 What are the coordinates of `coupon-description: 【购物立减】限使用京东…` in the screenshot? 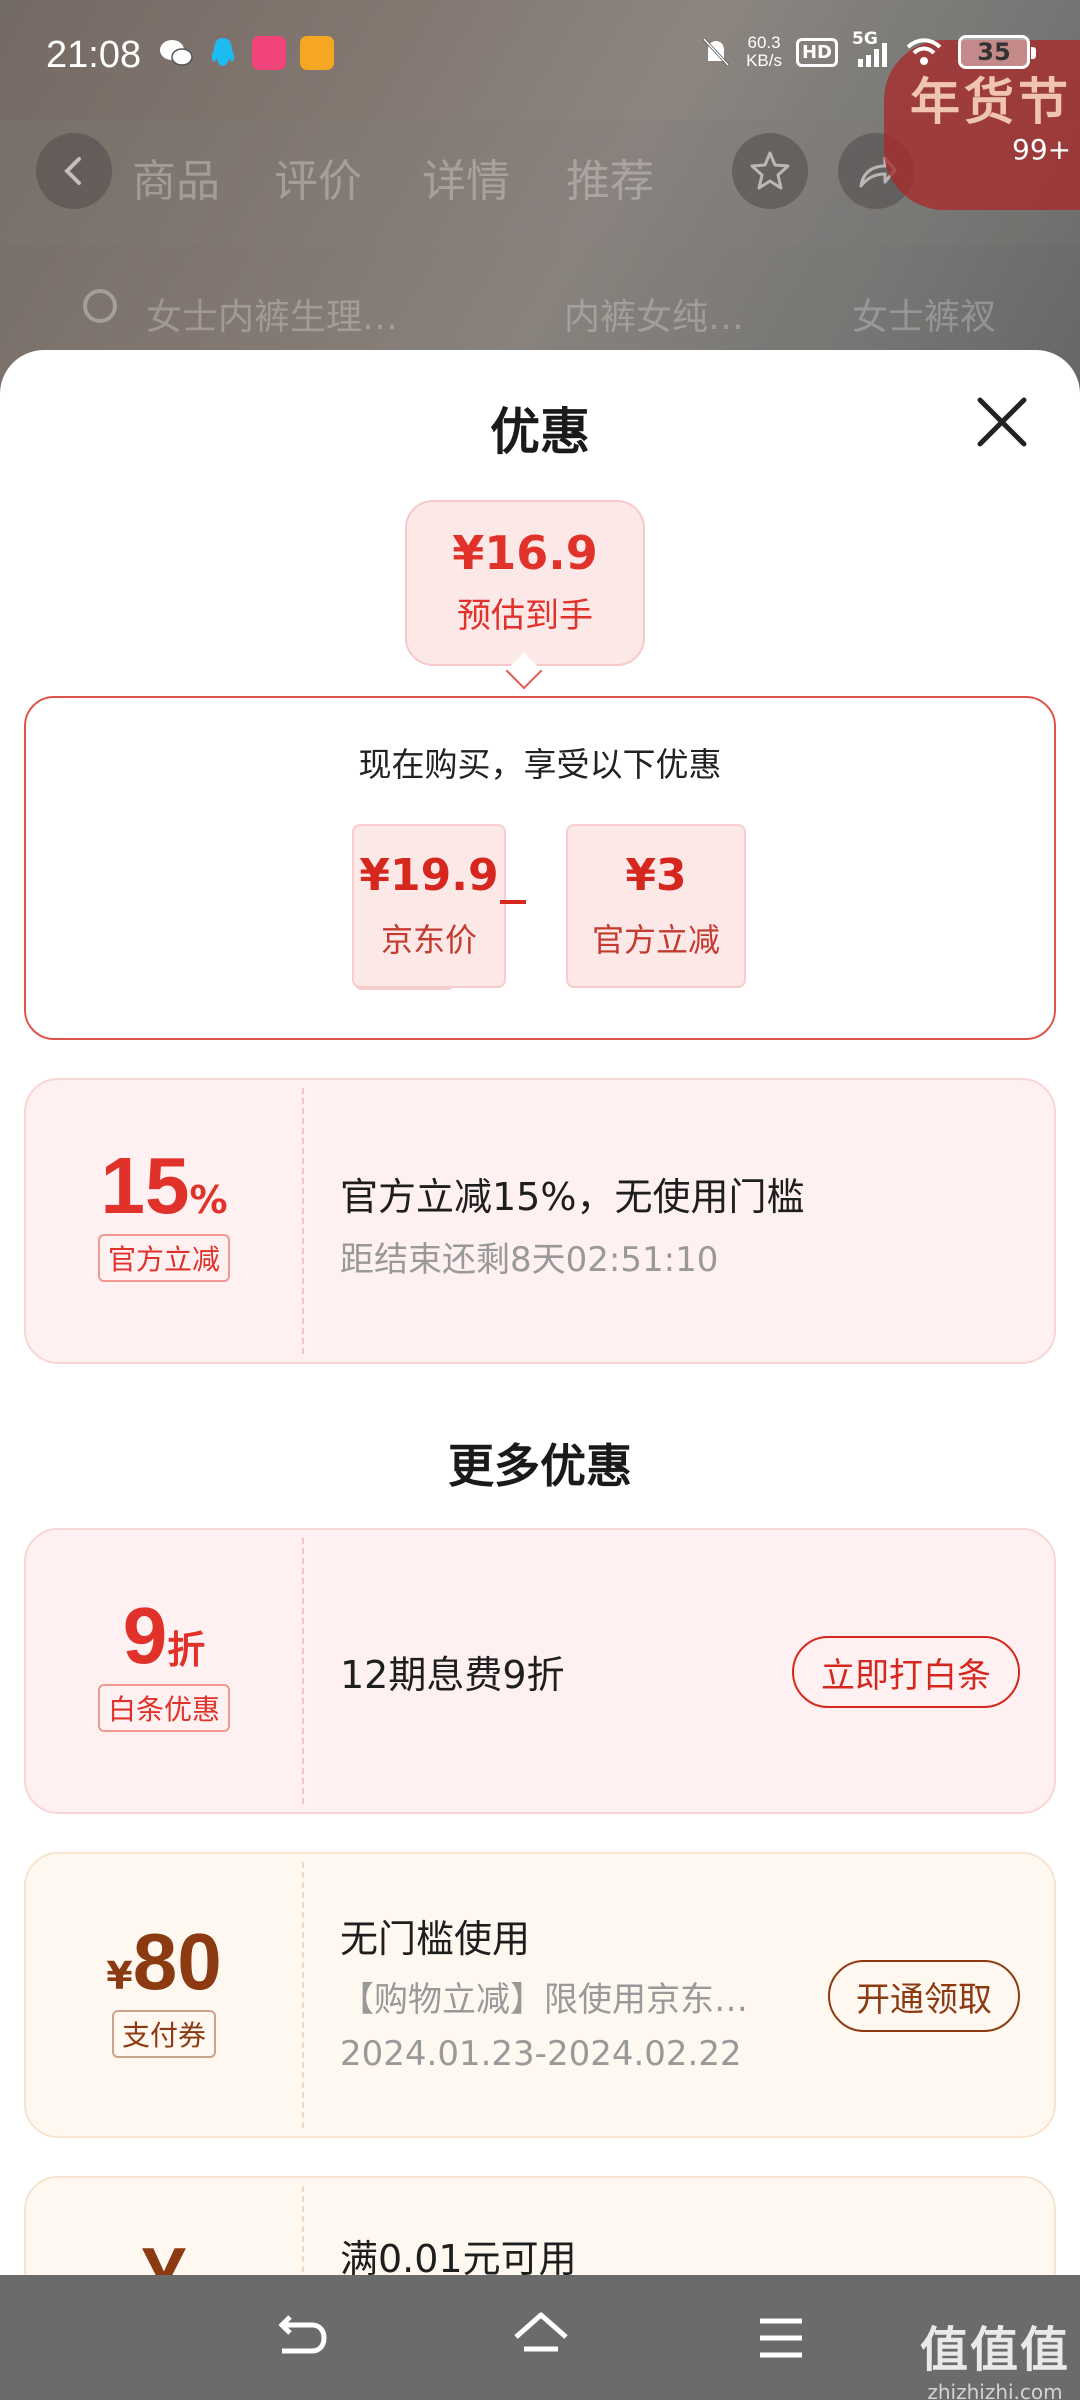 It's located at (544, 2000).